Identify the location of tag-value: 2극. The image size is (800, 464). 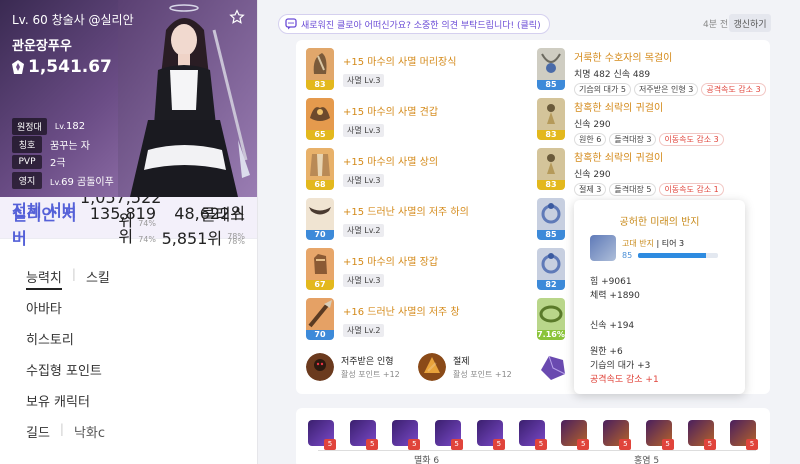
(58, 163).